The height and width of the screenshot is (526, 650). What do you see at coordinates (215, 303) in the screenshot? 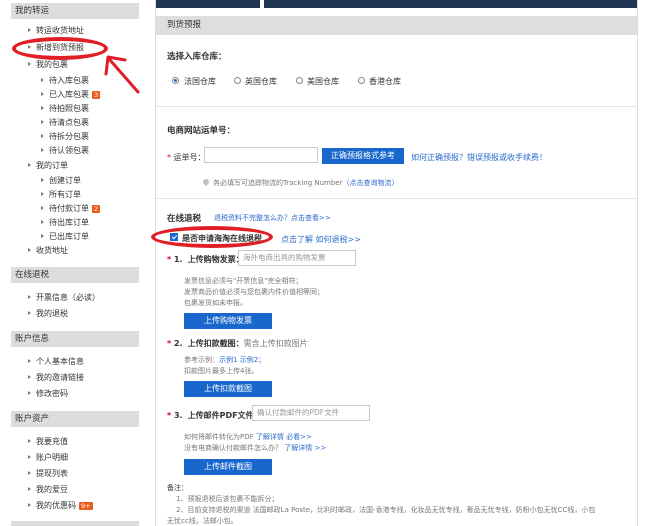
I see `invoice-note-3: 包裹发货如未申报。` at bounding box center [215, 303].